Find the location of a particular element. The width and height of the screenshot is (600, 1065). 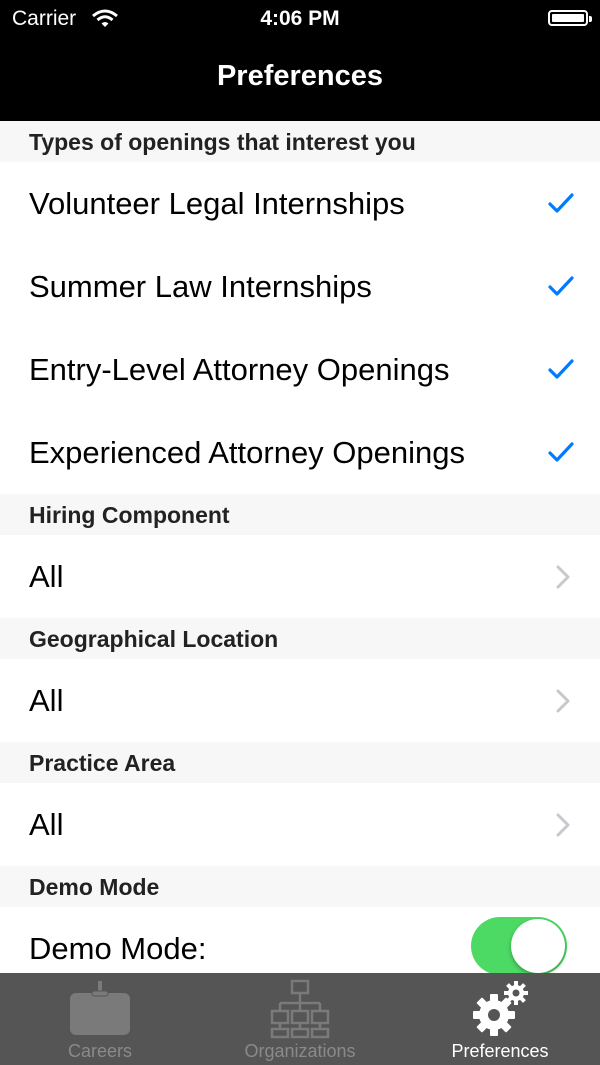

hiring-component-value: All is located at coordinates (46, 576).